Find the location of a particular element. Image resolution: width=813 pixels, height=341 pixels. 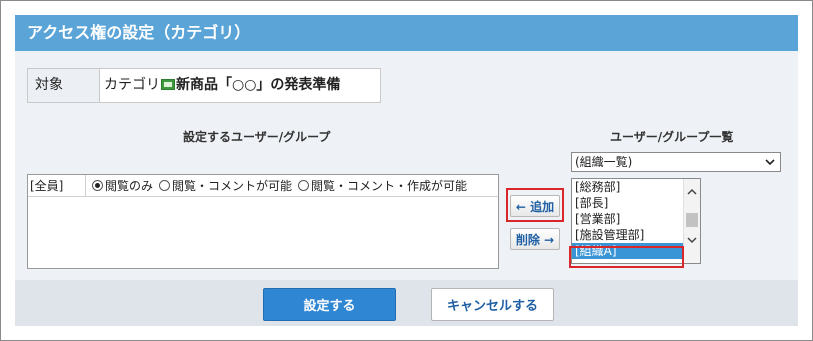

radio-label: 閲覧のみ is located at coordinates (129, 186).